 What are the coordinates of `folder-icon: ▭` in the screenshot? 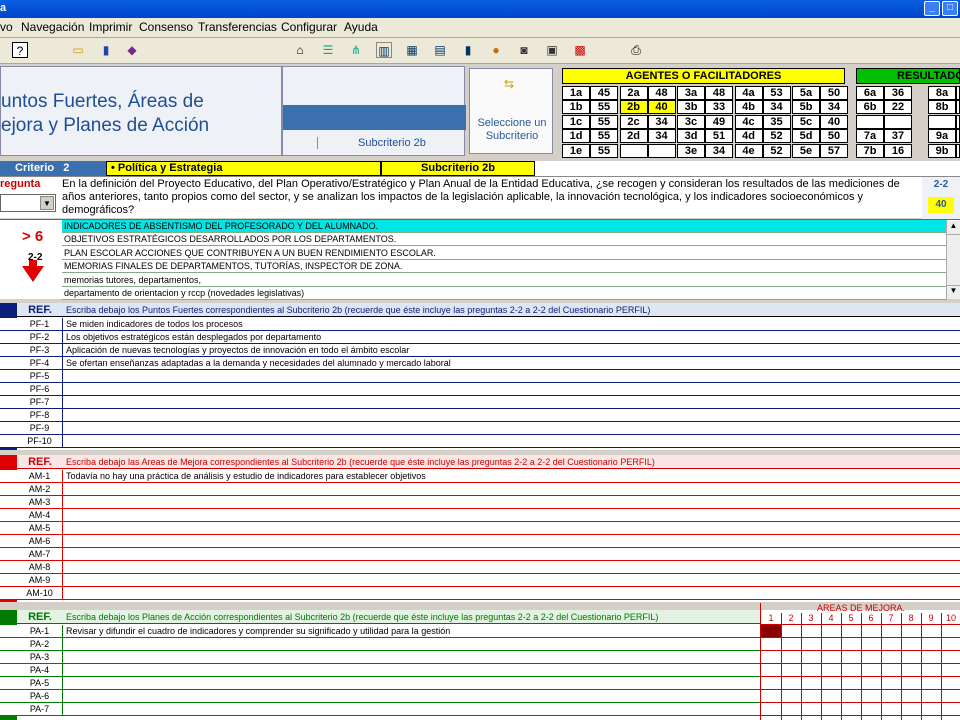 It's located at (78, 50).